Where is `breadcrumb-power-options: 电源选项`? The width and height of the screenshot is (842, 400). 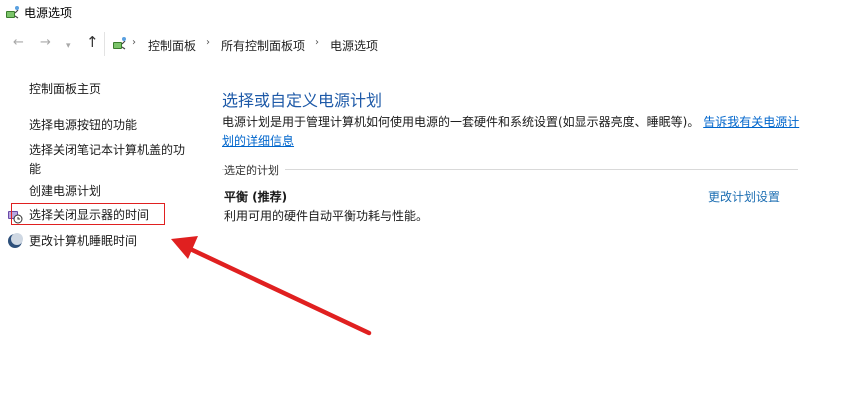
breadcrumb-power-options: 电源选项 is located at coordinates (354, 45).